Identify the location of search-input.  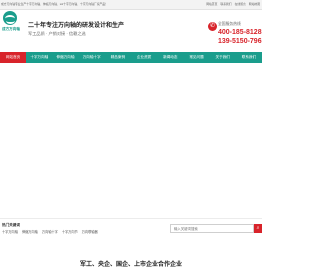
(212, 228).